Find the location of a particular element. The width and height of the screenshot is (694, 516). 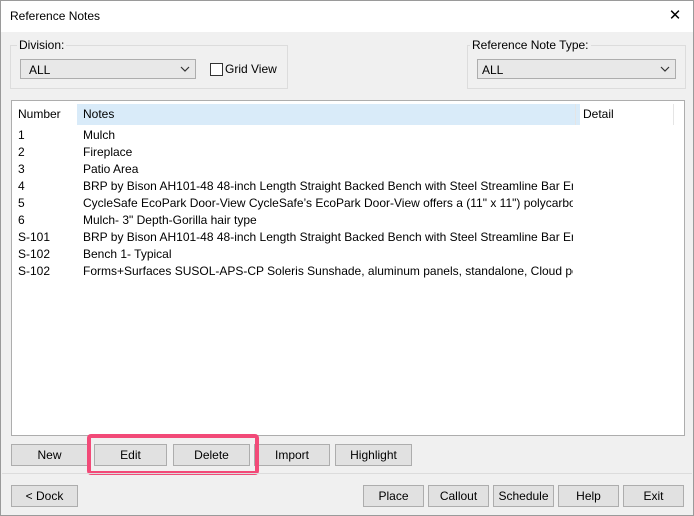

help-button: Help is located at coordinates (588, 496).